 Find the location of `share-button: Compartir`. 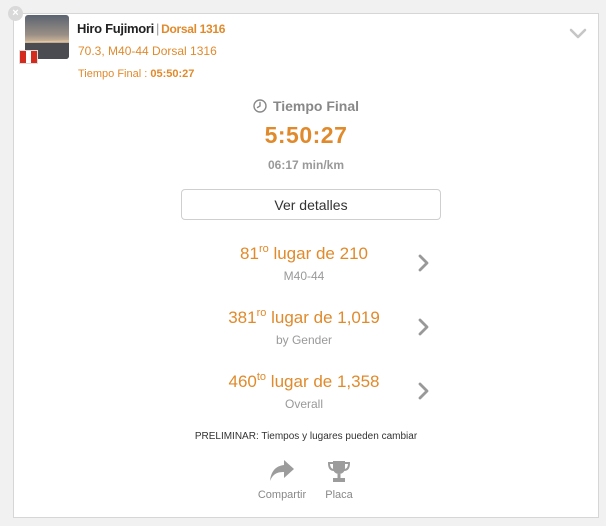

share-button: Compartir is located at coordinates (282, 479).